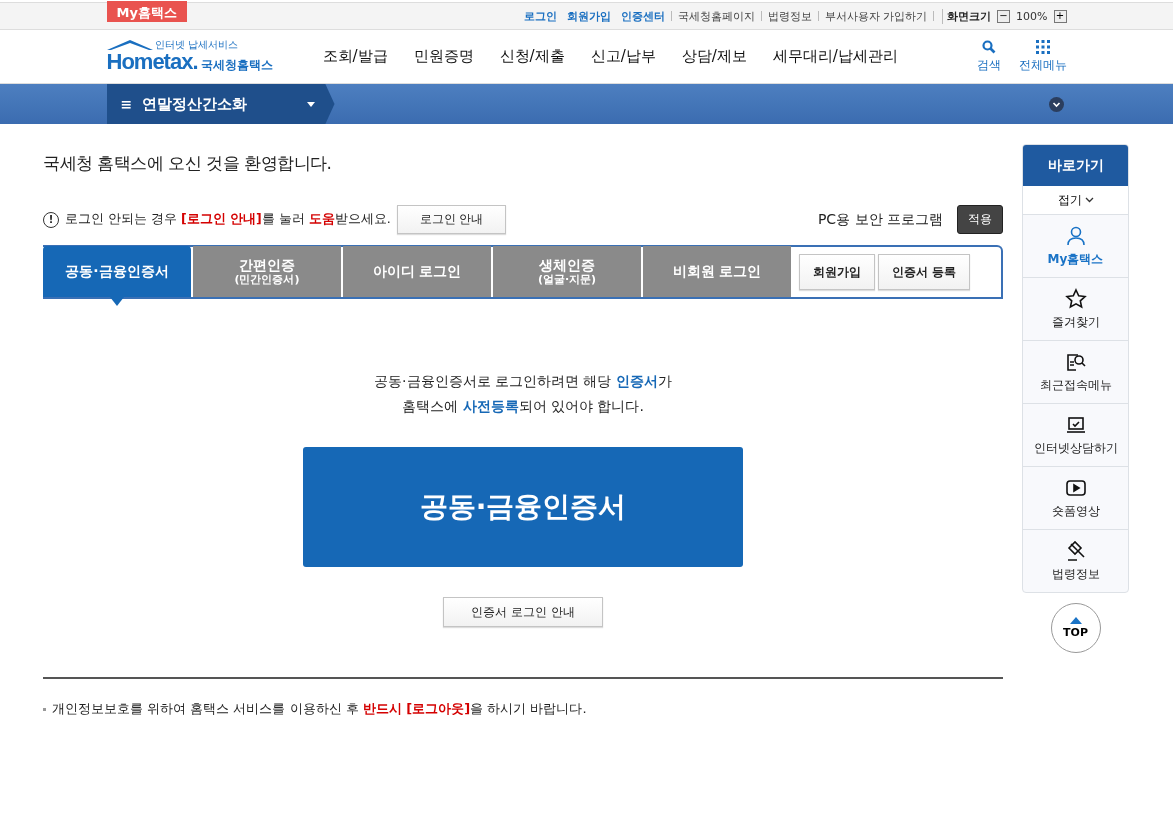 The image size is (1173, 821). I want to click on grid-icon, so click(1042, 46).